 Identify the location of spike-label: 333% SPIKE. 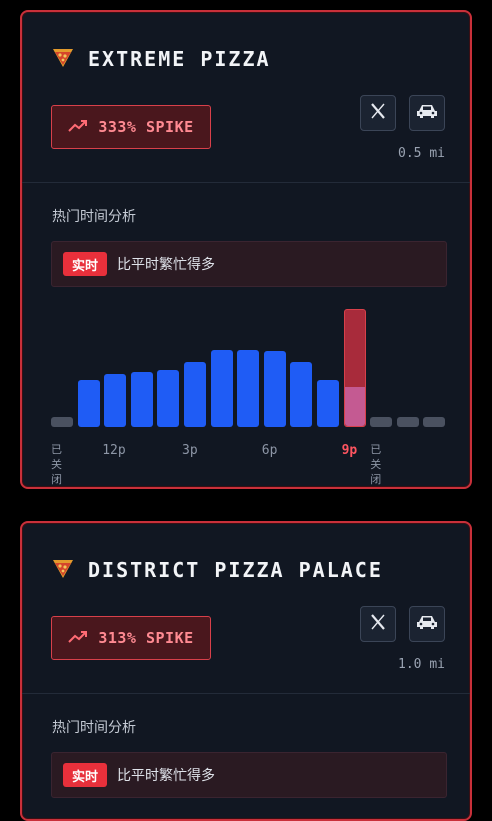
(146, 127).